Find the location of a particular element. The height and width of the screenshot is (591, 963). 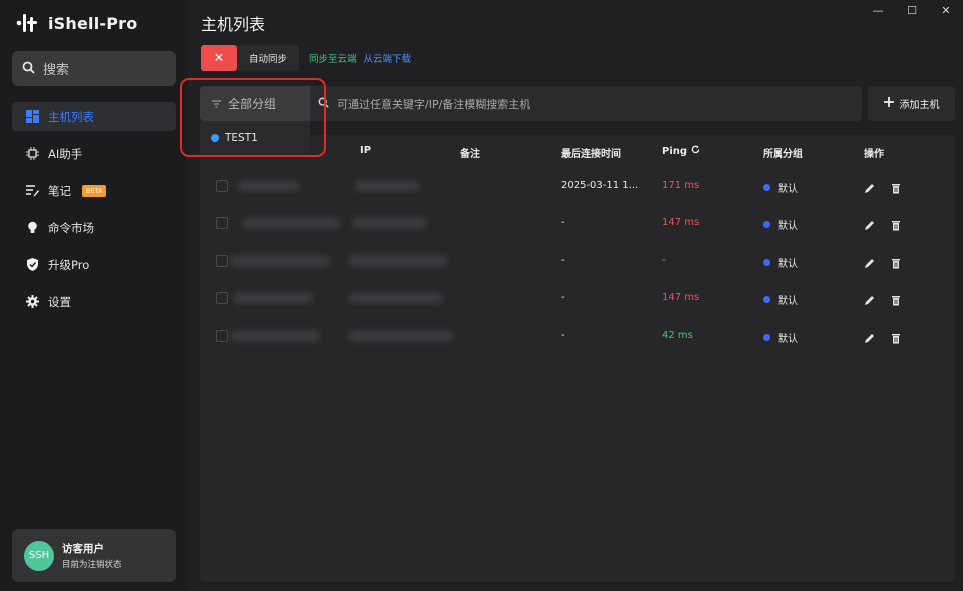

sidebar-item-settings: 设置 is located at coordinates (94, 301).